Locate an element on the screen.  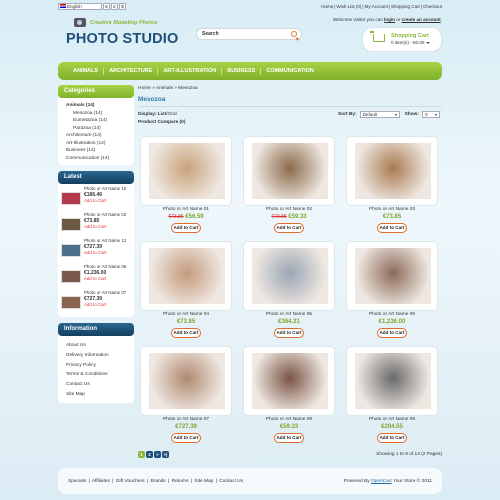
category-communication: Communication (14) is located at coordinates (100, 159).